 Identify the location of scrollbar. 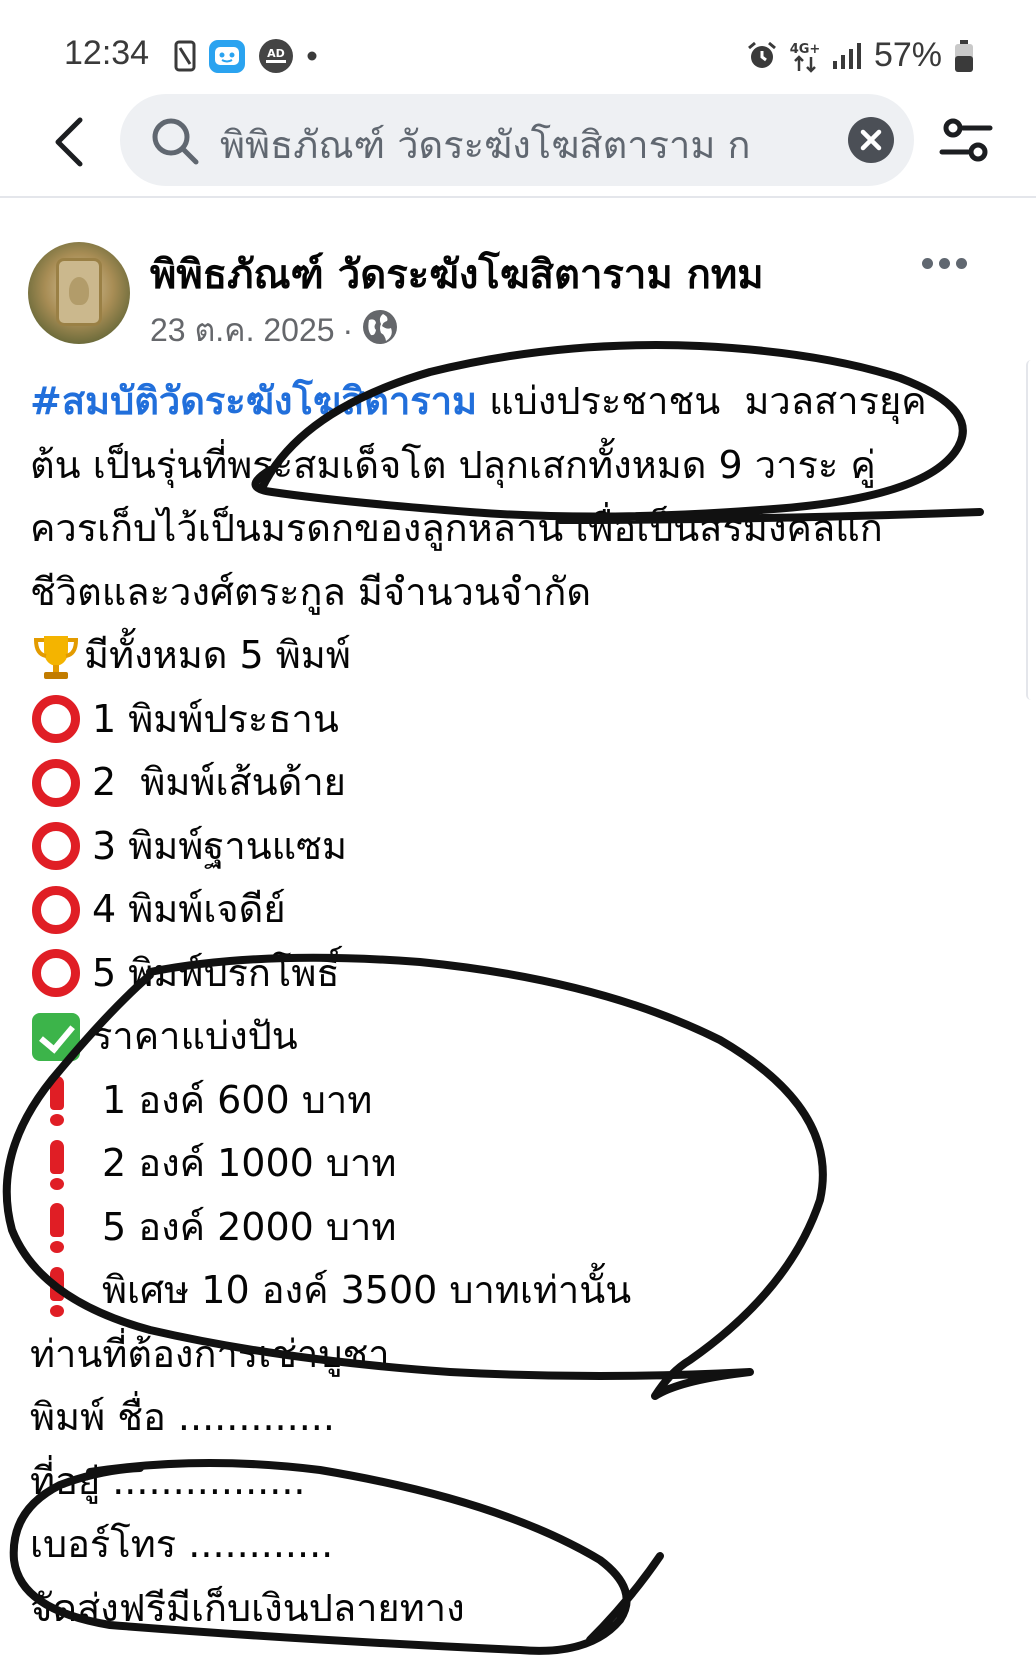
(1031, 530).